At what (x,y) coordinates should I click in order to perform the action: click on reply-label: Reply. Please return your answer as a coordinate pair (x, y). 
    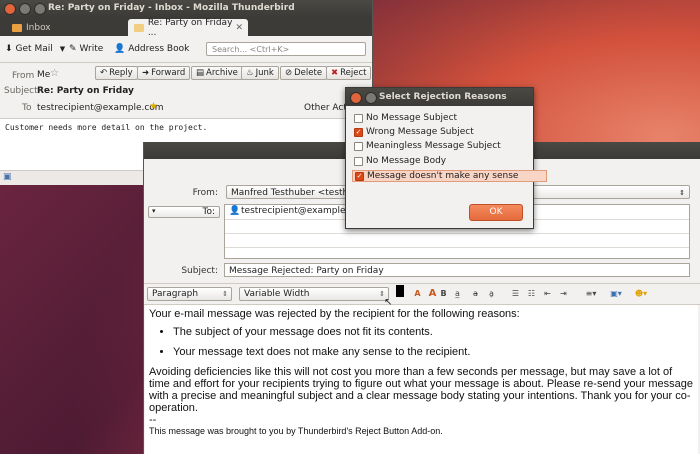
    Looking at the image, I should click on (121, 73).